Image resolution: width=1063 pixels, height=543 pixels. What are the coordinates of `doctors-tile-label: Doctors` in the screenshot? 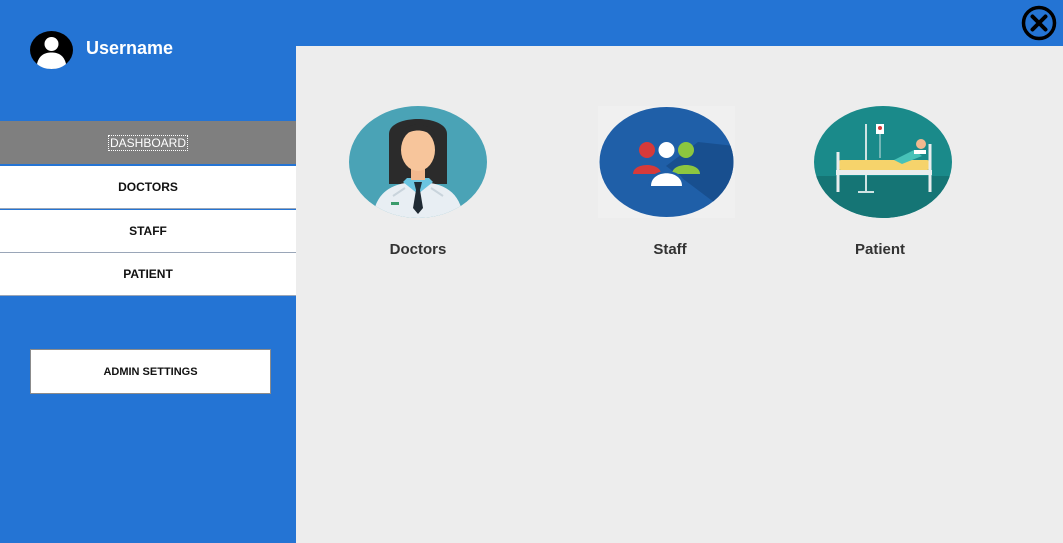 It's located at (418, 249).